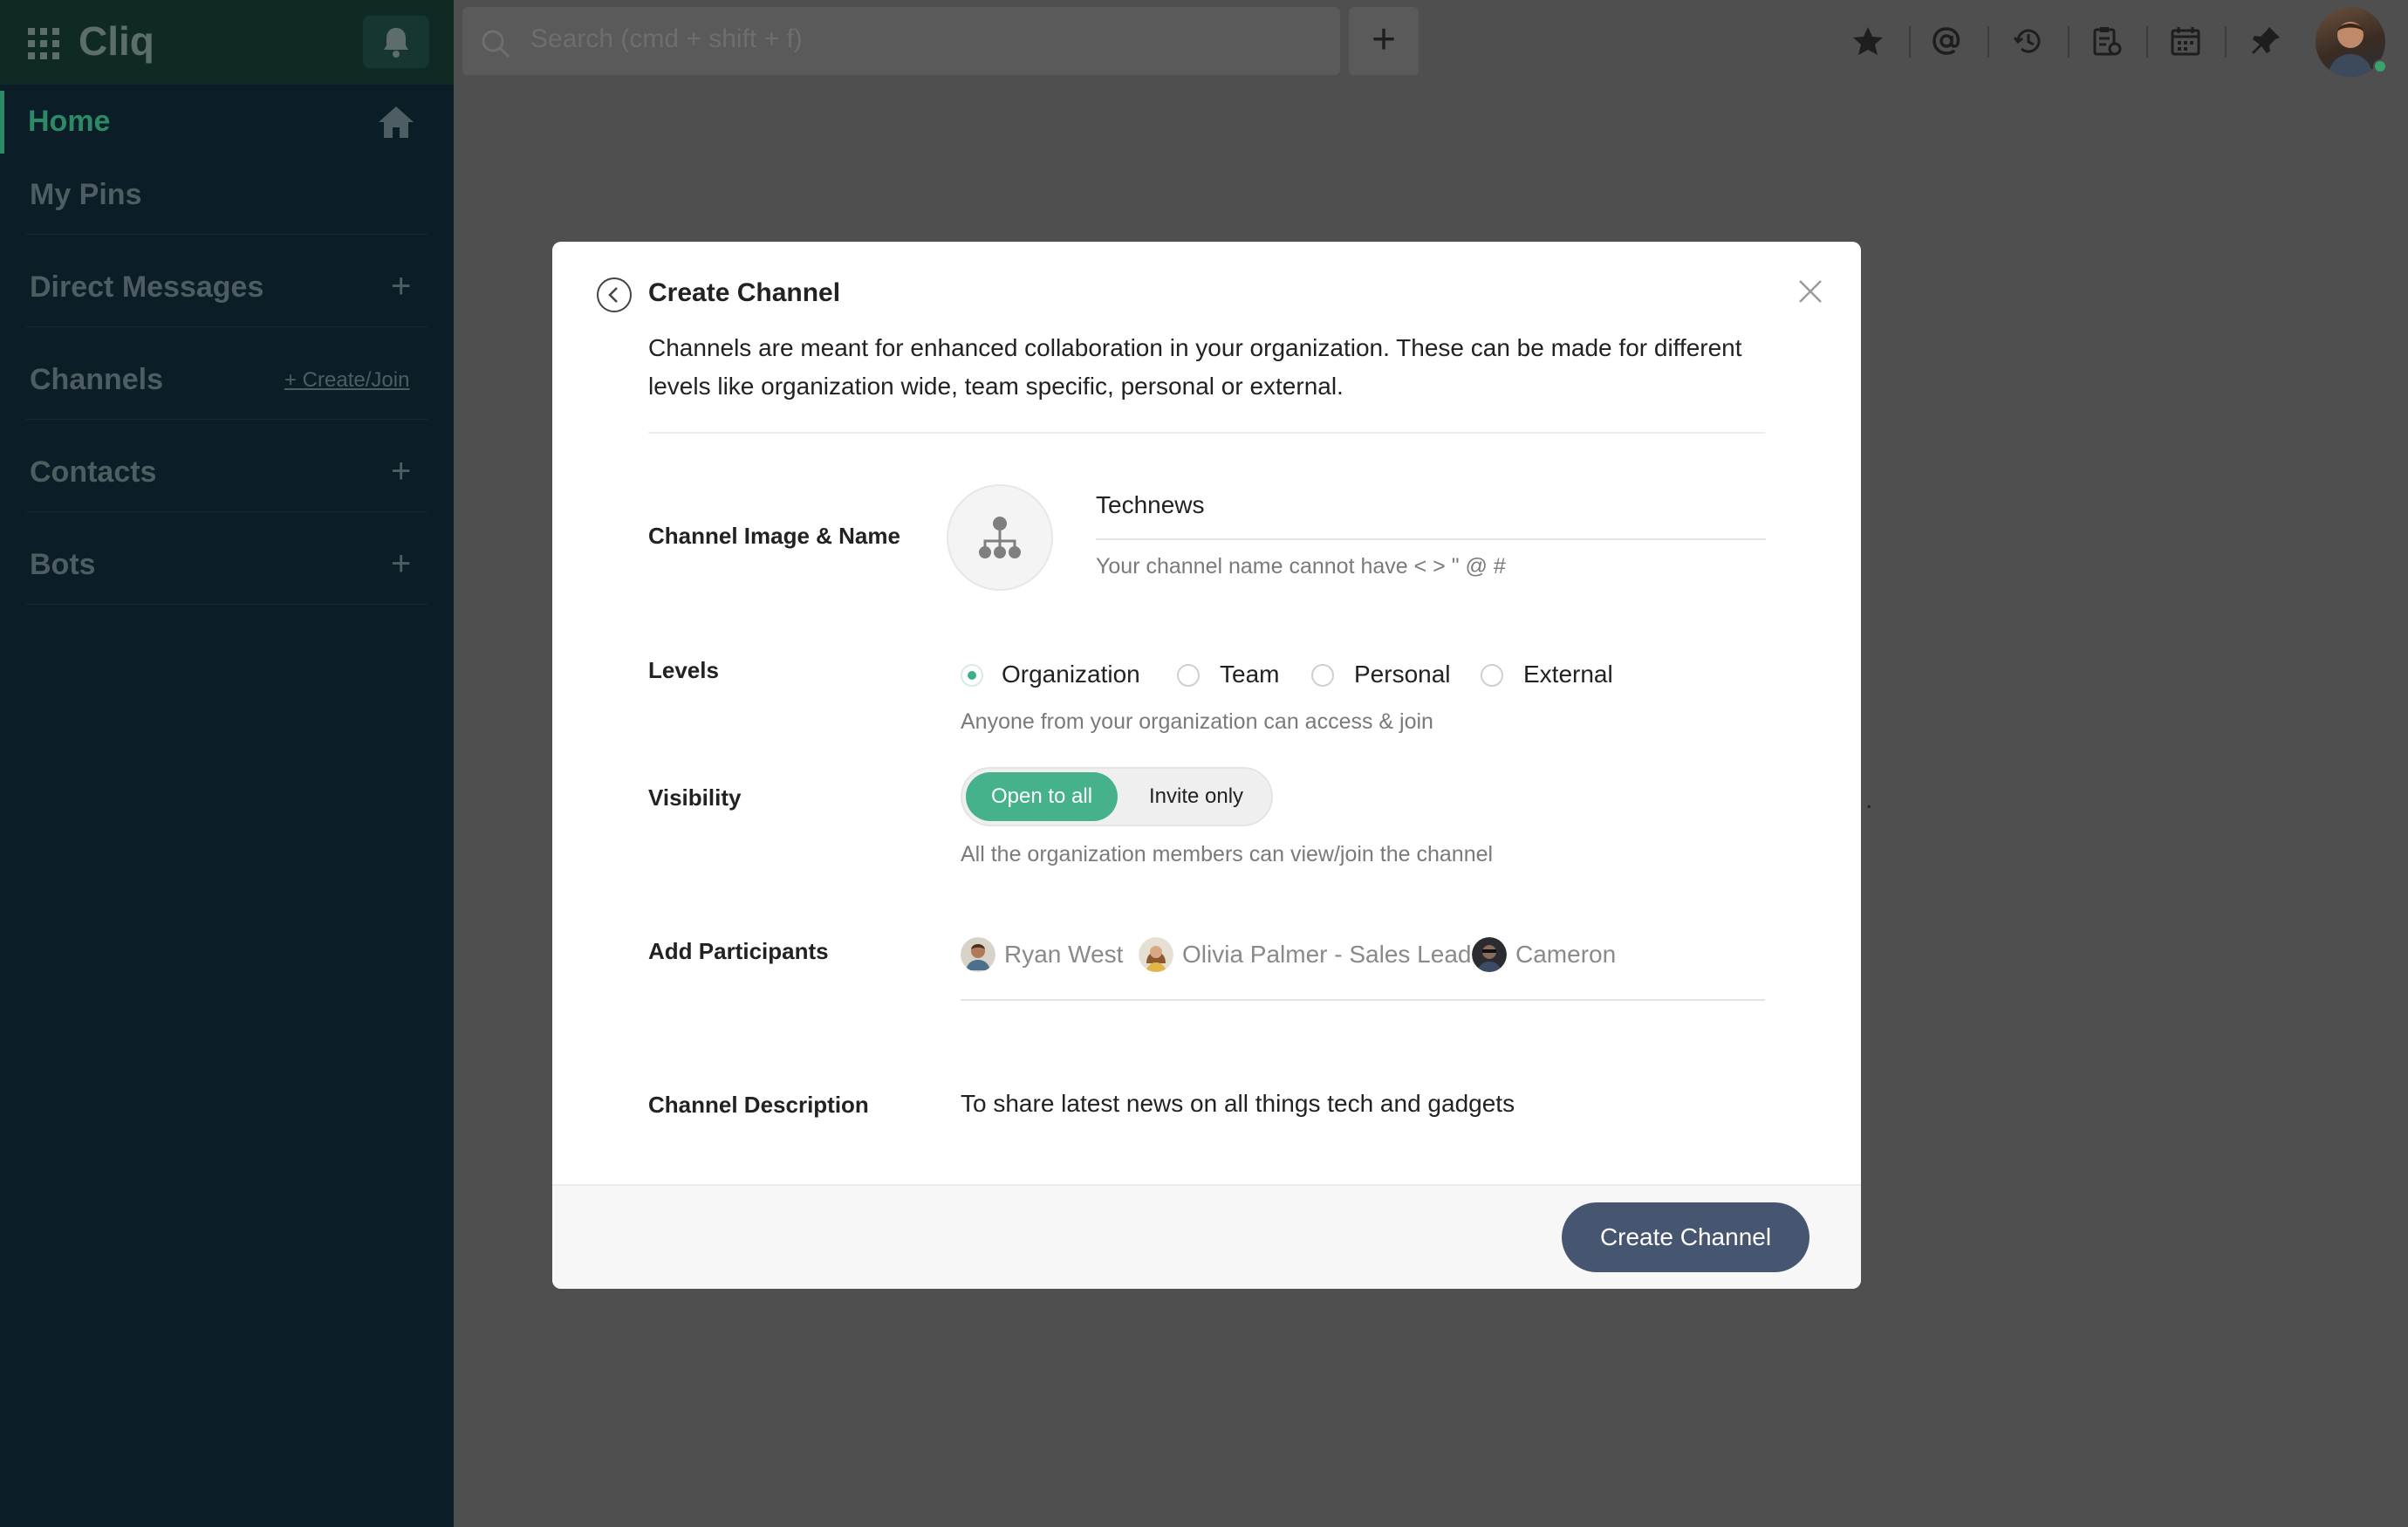 The height and width of the screenshot is (1527, 2408). Describe the element at coordinates (1188, 675) in the screenshot. I see `level-team-radio` at that location.